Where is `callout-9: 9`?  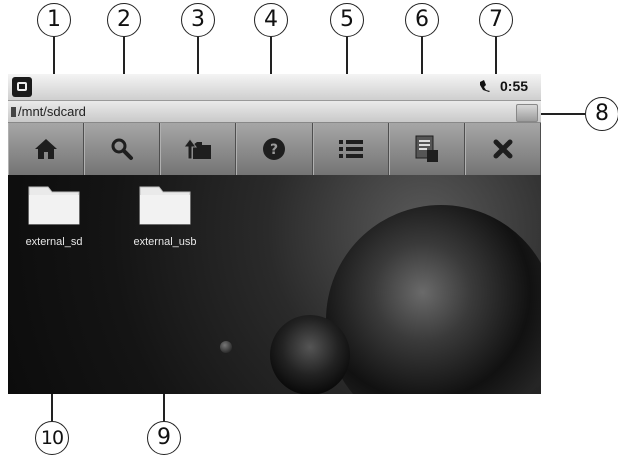
callout-9: 9 is located at coordinates (164, 438).